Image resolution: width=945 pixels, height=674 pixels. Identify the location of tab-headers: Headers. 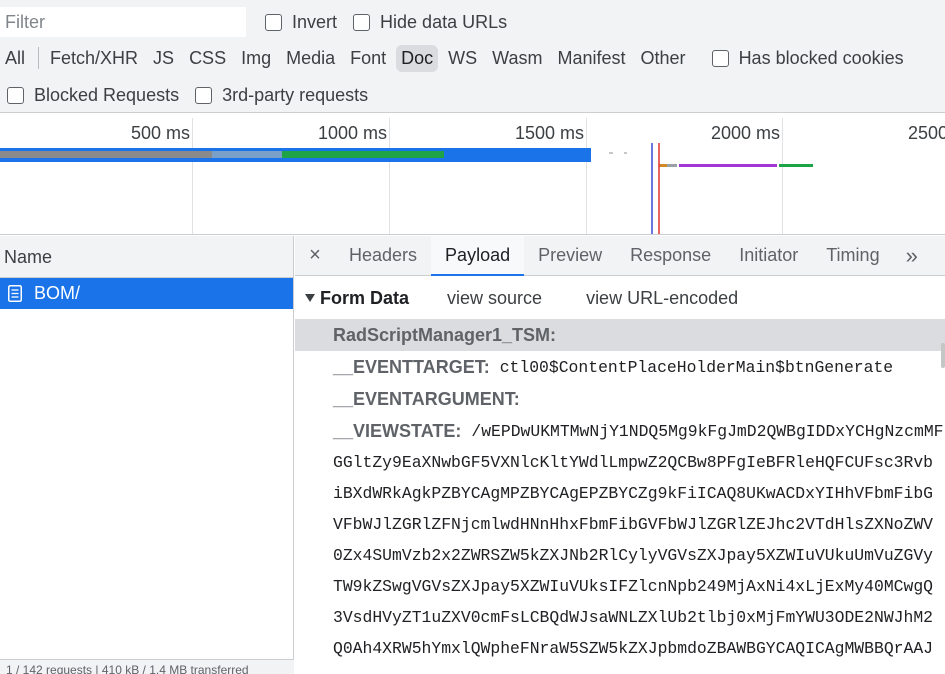
(383, 255).